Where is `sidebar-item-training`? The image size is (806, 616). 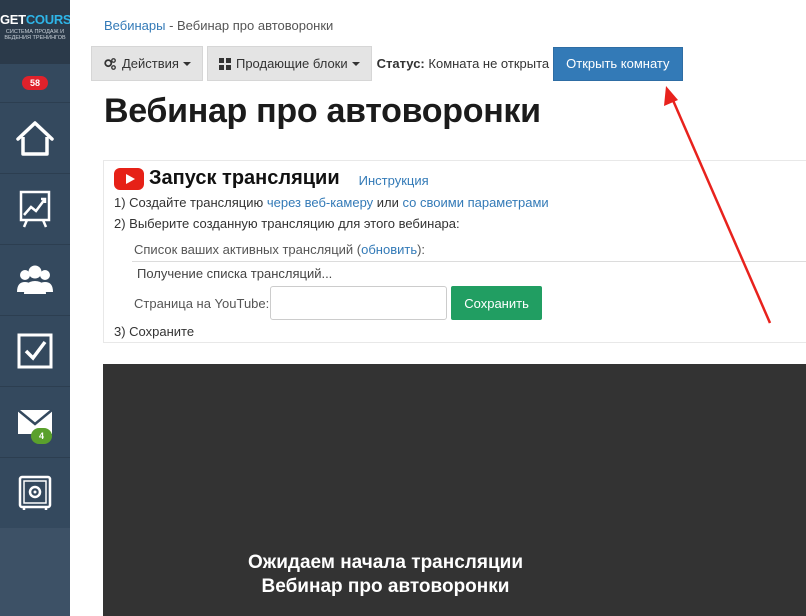
sidebar-item-training is located at coordinates (35, 208).